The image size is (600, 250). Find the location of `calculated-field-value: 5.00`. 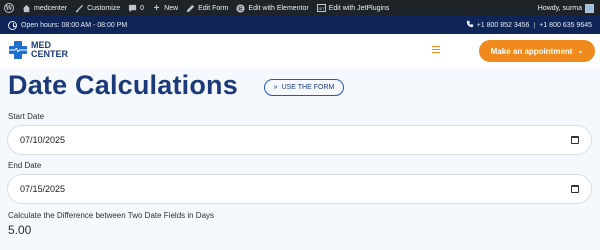

calculated-field-value: 5.00 is located at coordinates (20, 230).